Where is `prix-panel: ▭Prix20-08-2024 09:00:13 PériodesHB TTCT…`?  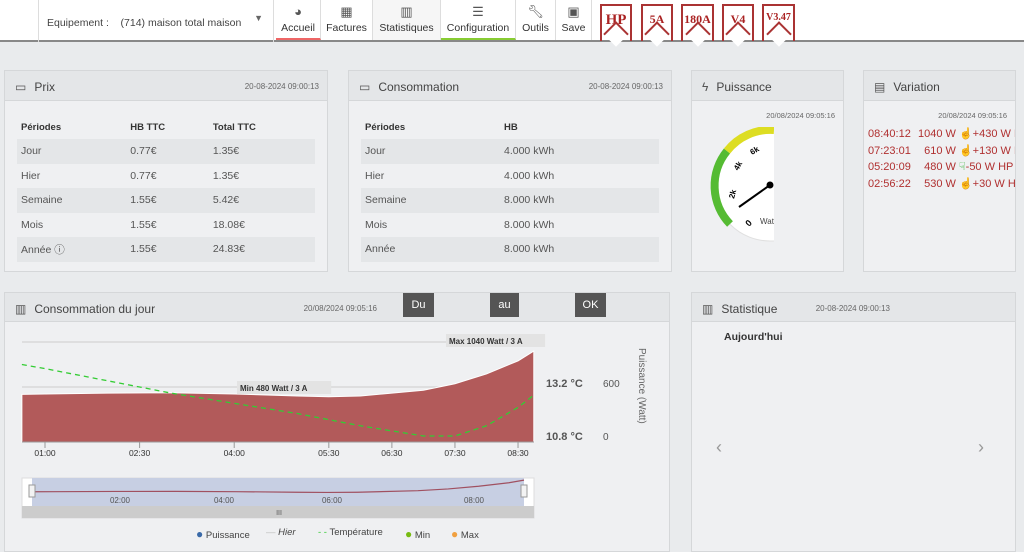
prix-panel: ▭Prix20-08-2024 09:00:13 PériodesHB TTCT… is located at coordinates (166, 171).